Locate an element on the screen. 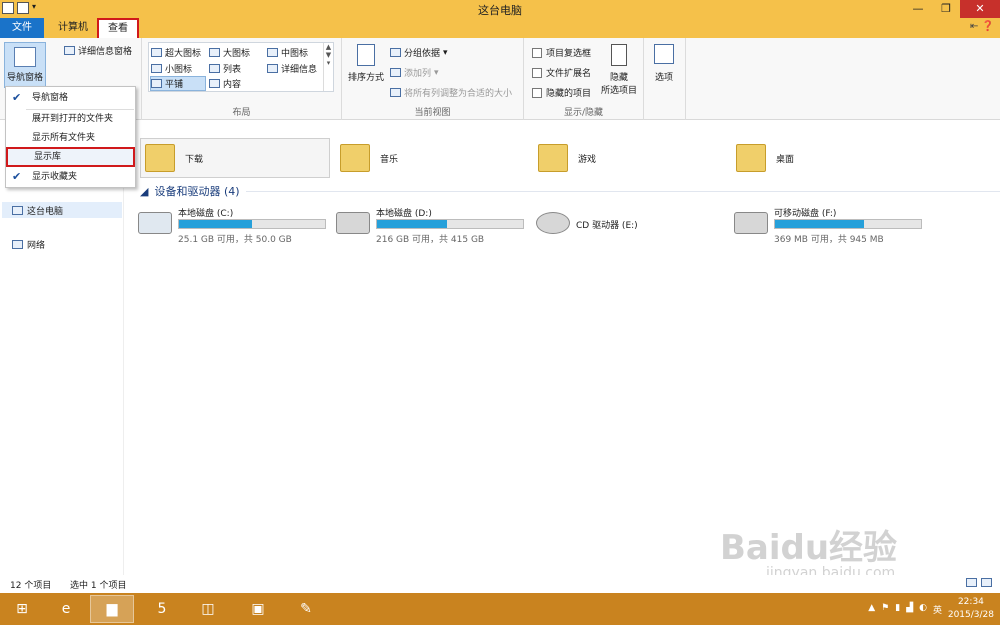 The image size is (1000, 625). tab-computer: 计算机 is located at coordinates (73, 29).